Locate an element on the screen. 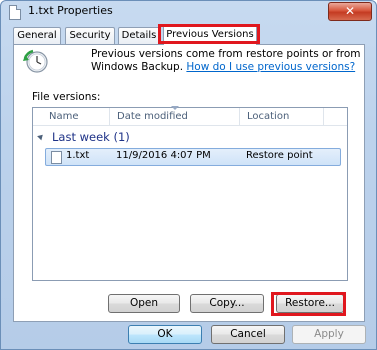  restore-highlight-box is located at coordinates (308, 304).